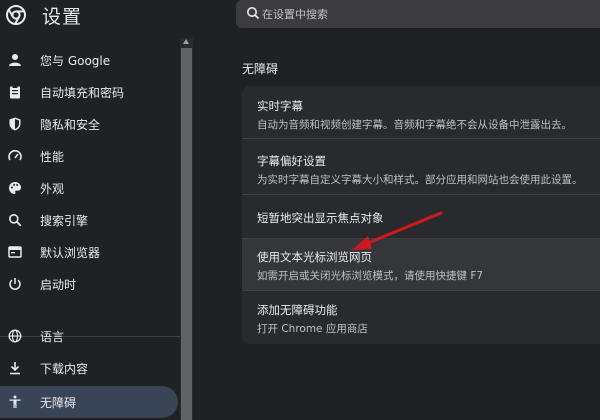  I want to click on search-box, so click(418, 14).